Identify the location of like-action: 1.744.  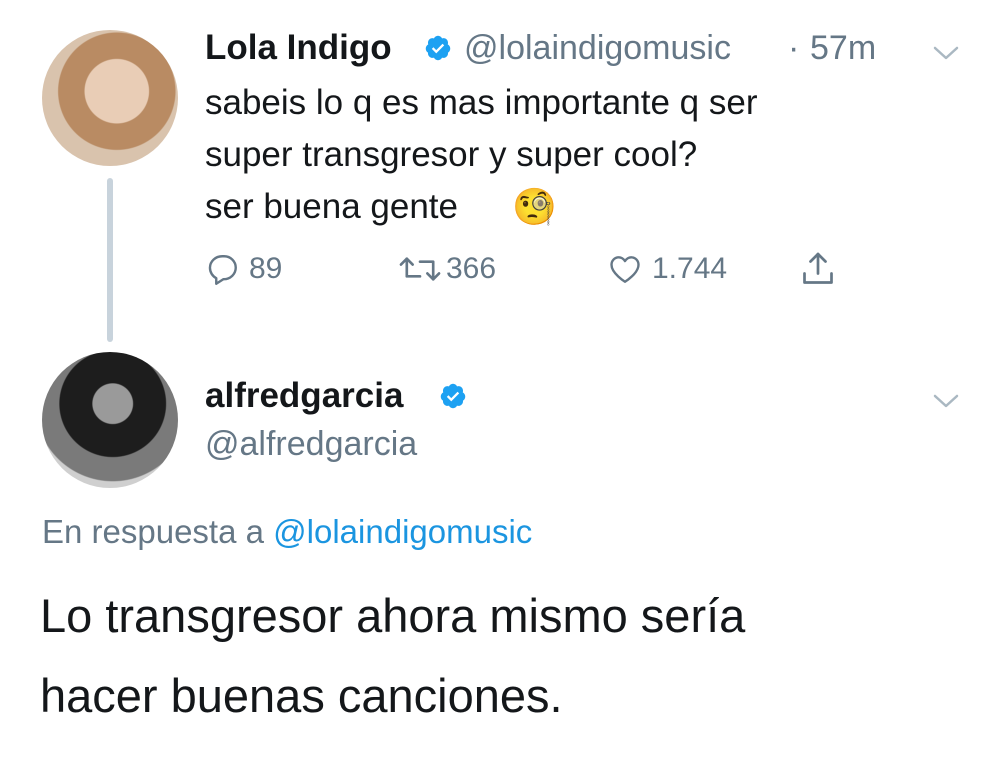
(666, 269).